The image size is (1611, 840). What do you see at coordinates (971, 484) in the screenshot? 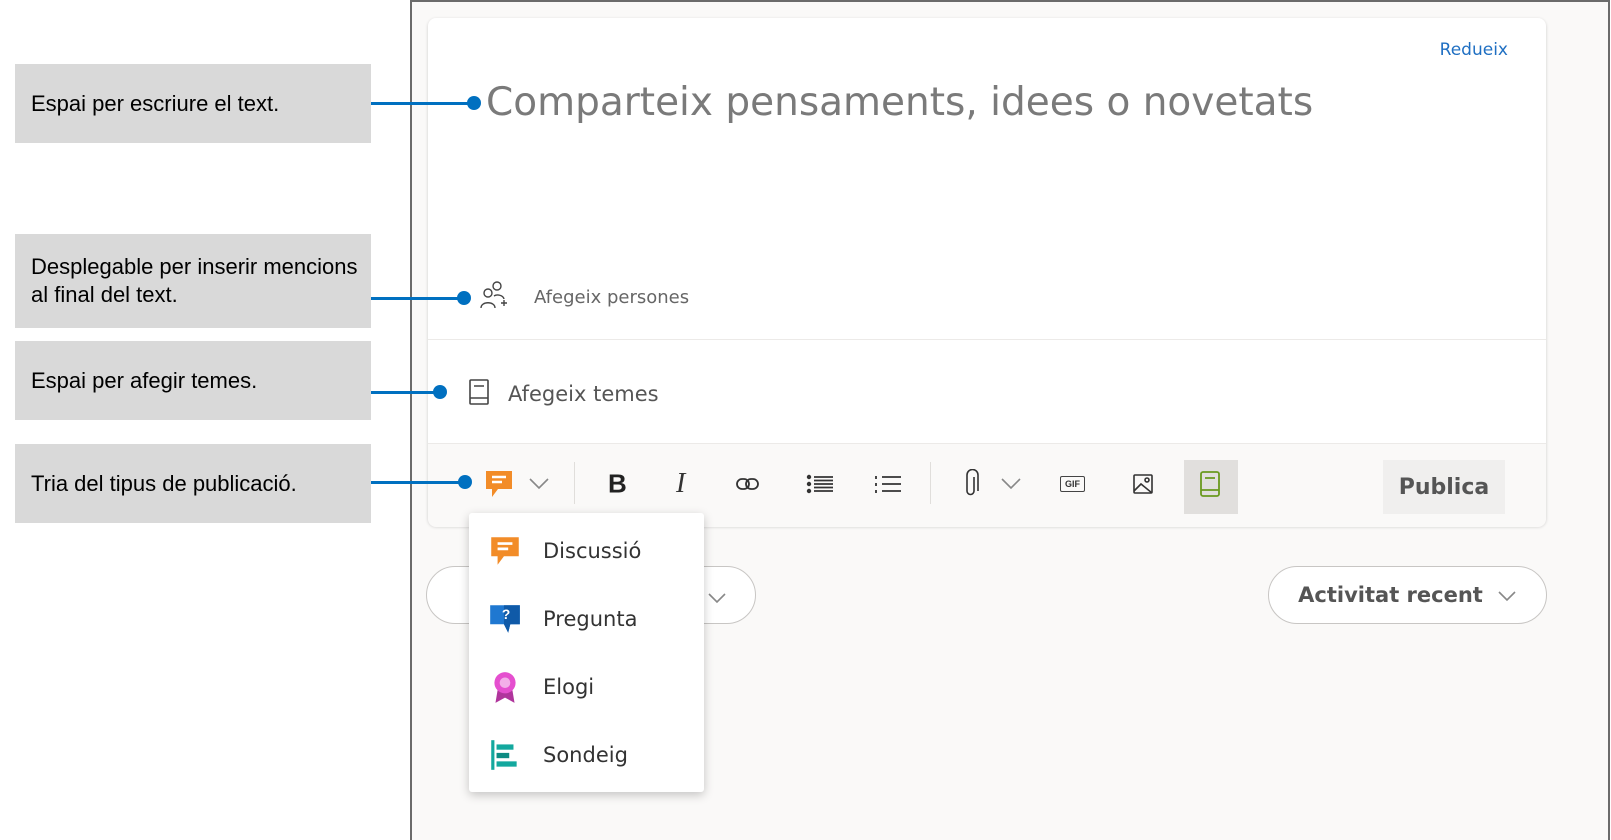
I see `attachment-icon` at bounding box center [971, 484].